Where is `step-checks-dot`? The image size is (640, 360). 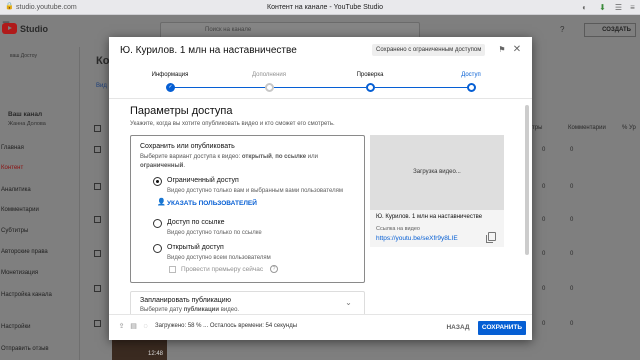 step-checks-dot is located at coordinates (370, 87).